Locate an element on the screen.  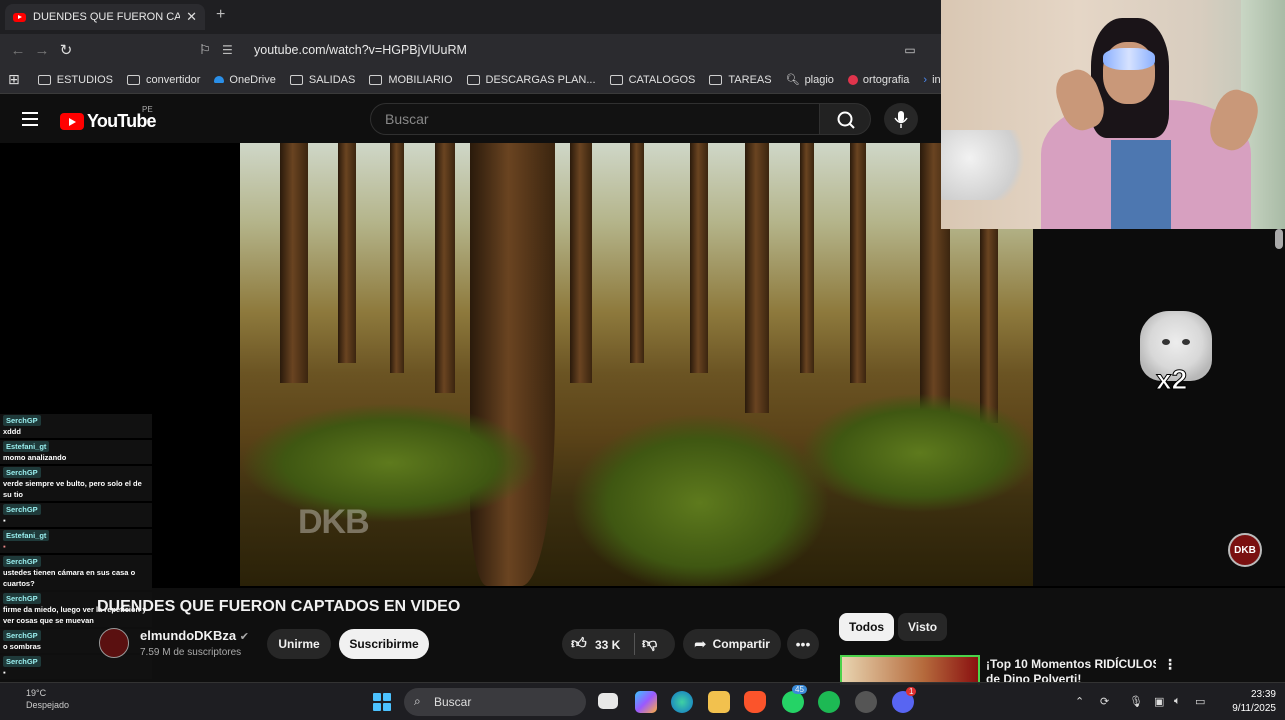
magnifier-icon: 🔍︎ is located at coordinates (792, 80).